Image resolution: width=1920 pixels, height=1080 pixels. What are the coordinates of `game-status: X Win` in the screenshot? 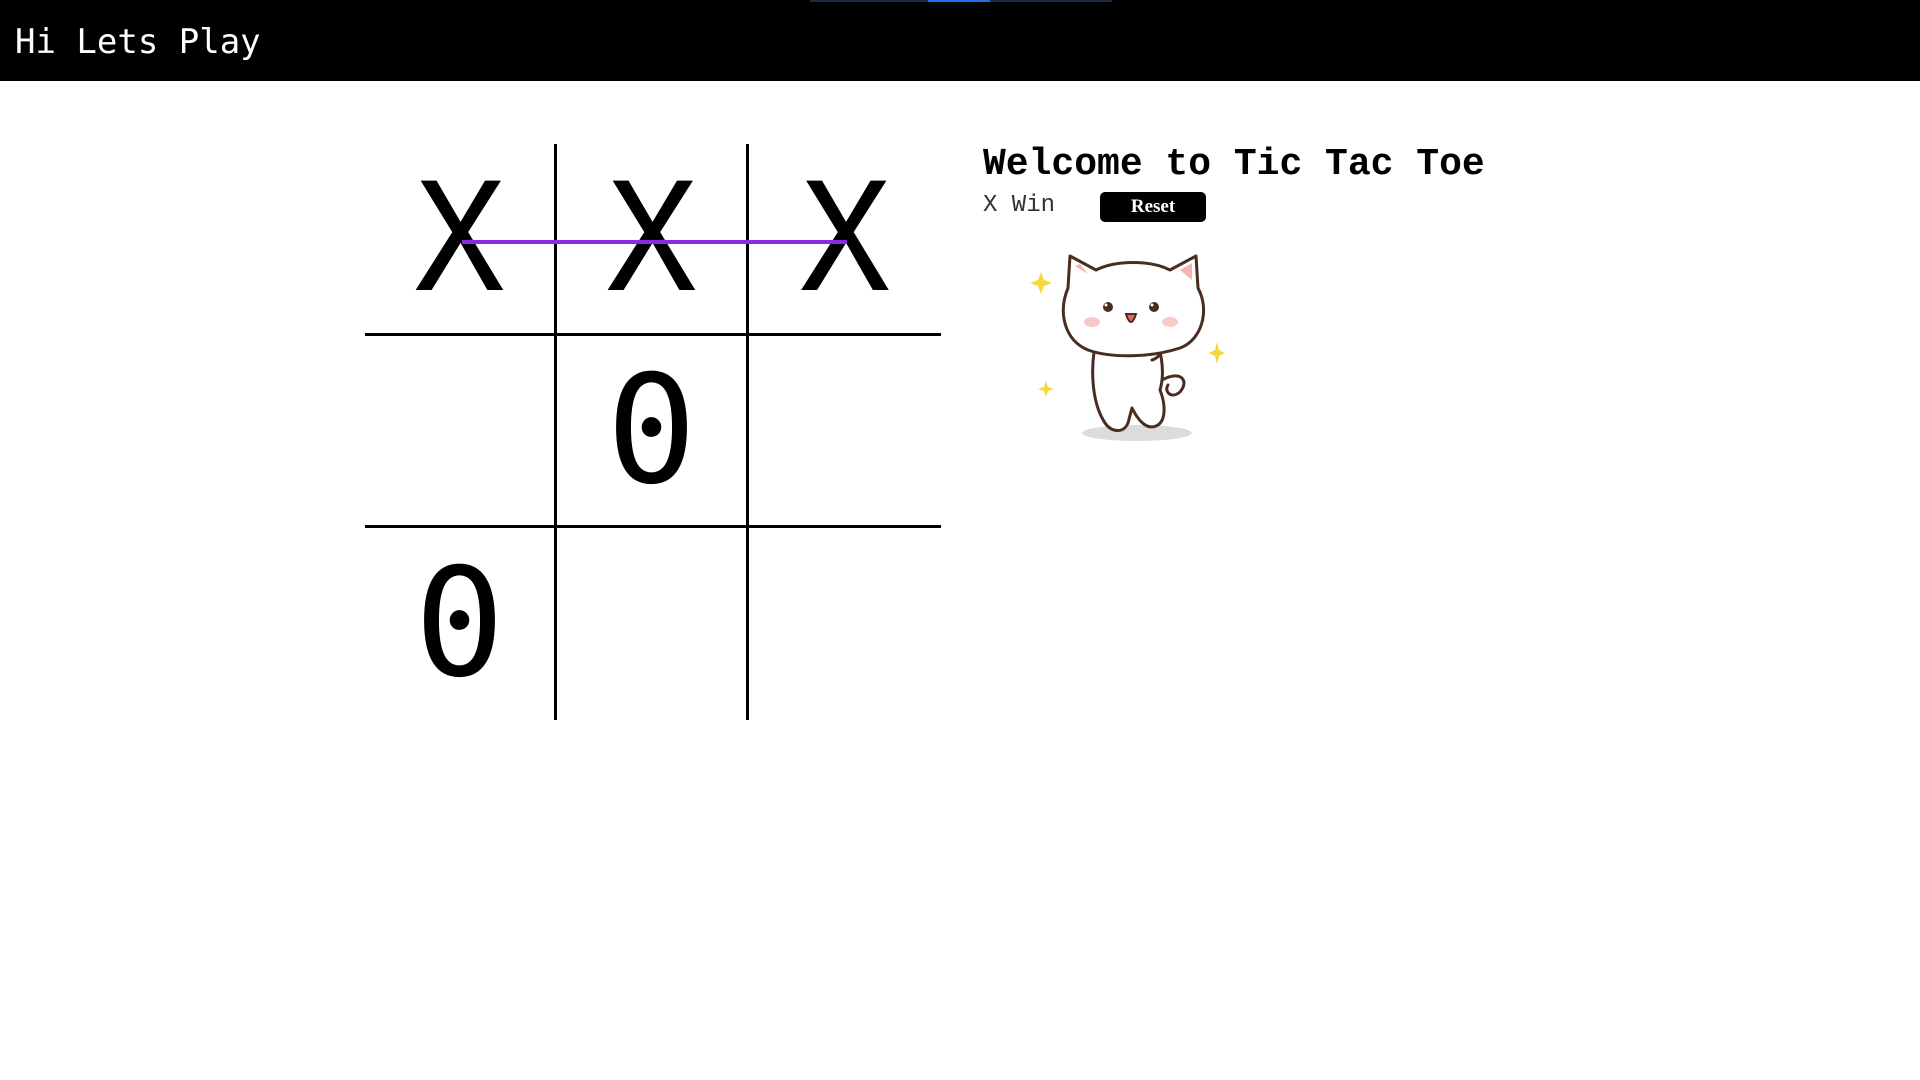 It's located at (1019, 205).